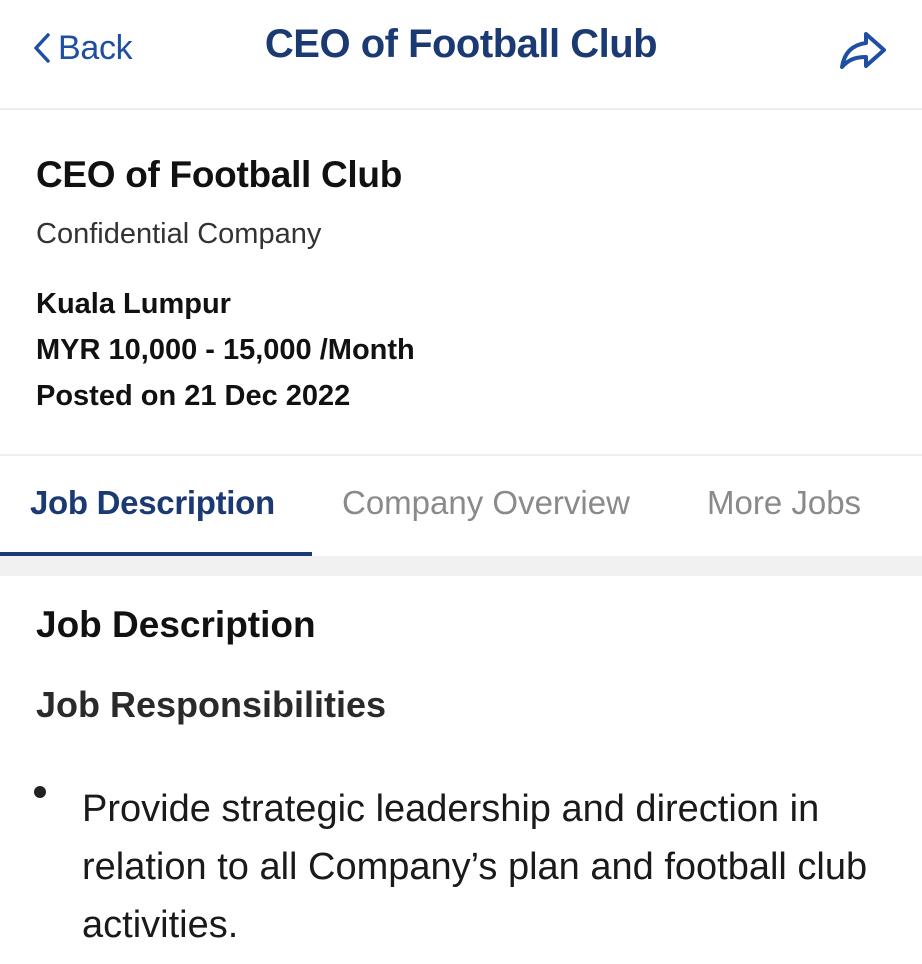 Image resolution: width=922 pixels, height=964 pixels. What do you see at coordinates (211, 704) in the screenshot?
I see `section-subheading: Job Responsibilities` at bounding box center [211, 704].